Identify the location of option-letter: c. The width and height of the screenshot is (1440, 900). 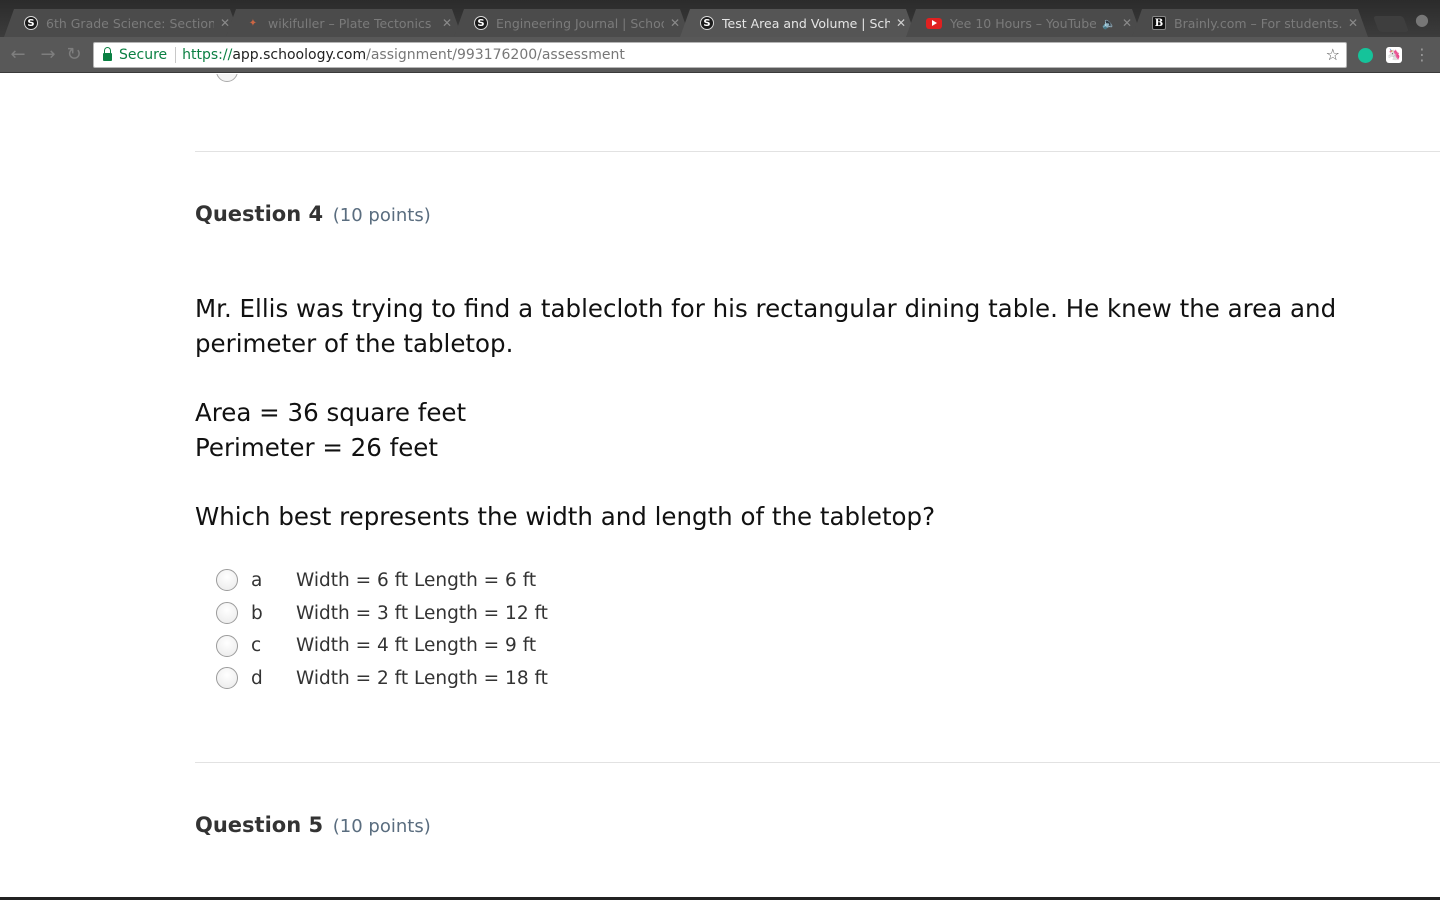
(256, 646).